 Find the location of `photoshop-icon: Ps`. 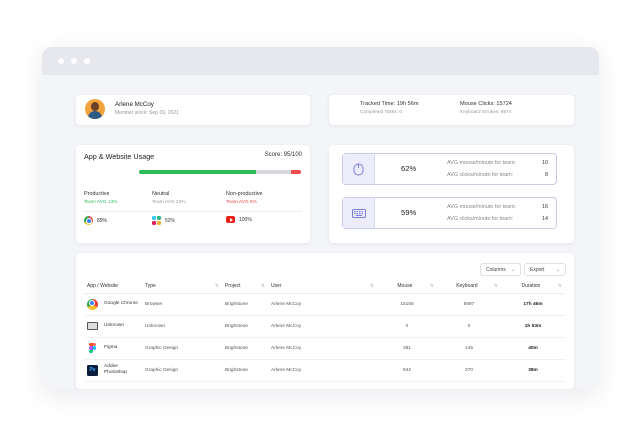

photoshop-icon: Ps is located at coordinates (92, 370).